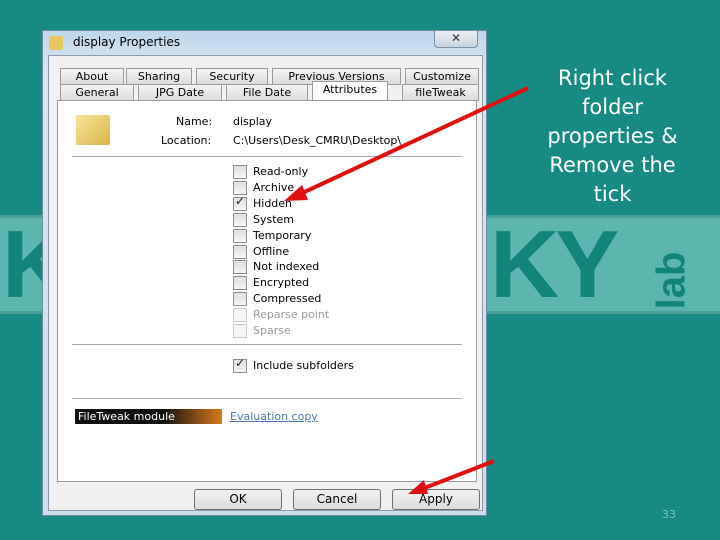  Describe the element at coordinates (669, 514) in the screenshot. I see `page-number: 33` at that location.